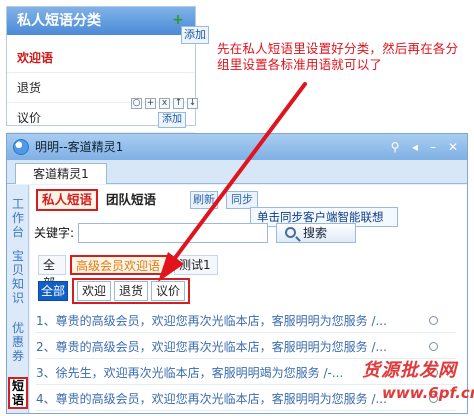 The height and width of the screenshot is (416, 474). Describe the element at coordinates (150, 103) in the screenshot. I see `add-icon: +` at that location.